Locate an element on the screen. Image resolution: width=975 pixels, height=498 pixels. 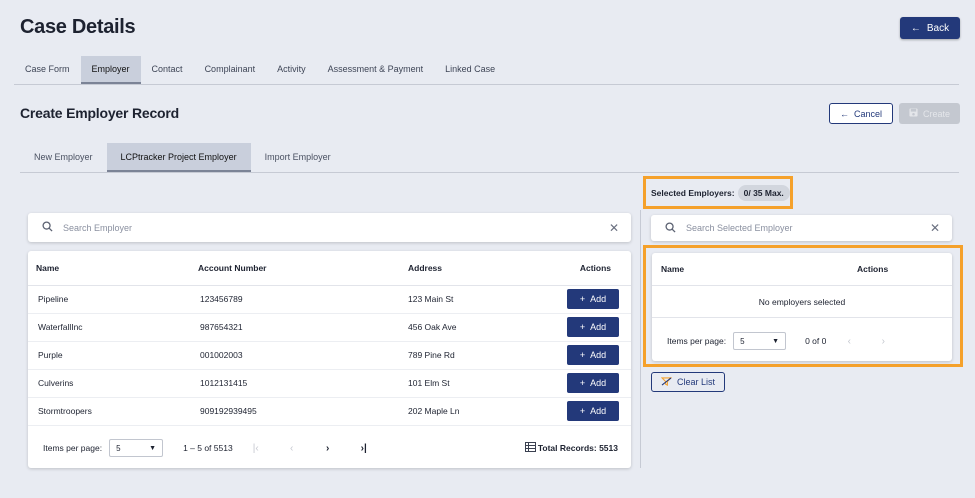
tab-contact: Contact is located at coordinates (167, 70).